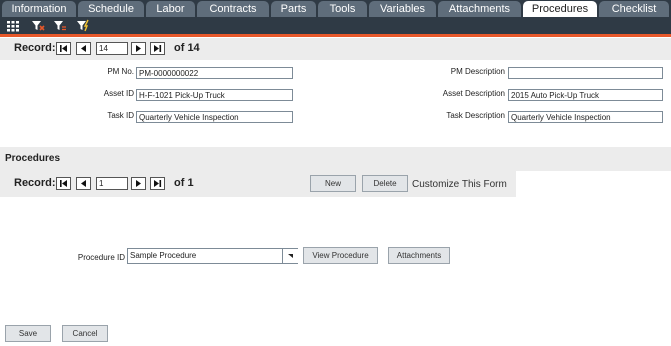 The width and height of the screenshot is (671, 346). I want to click on last-record-button, so click(157, 48).